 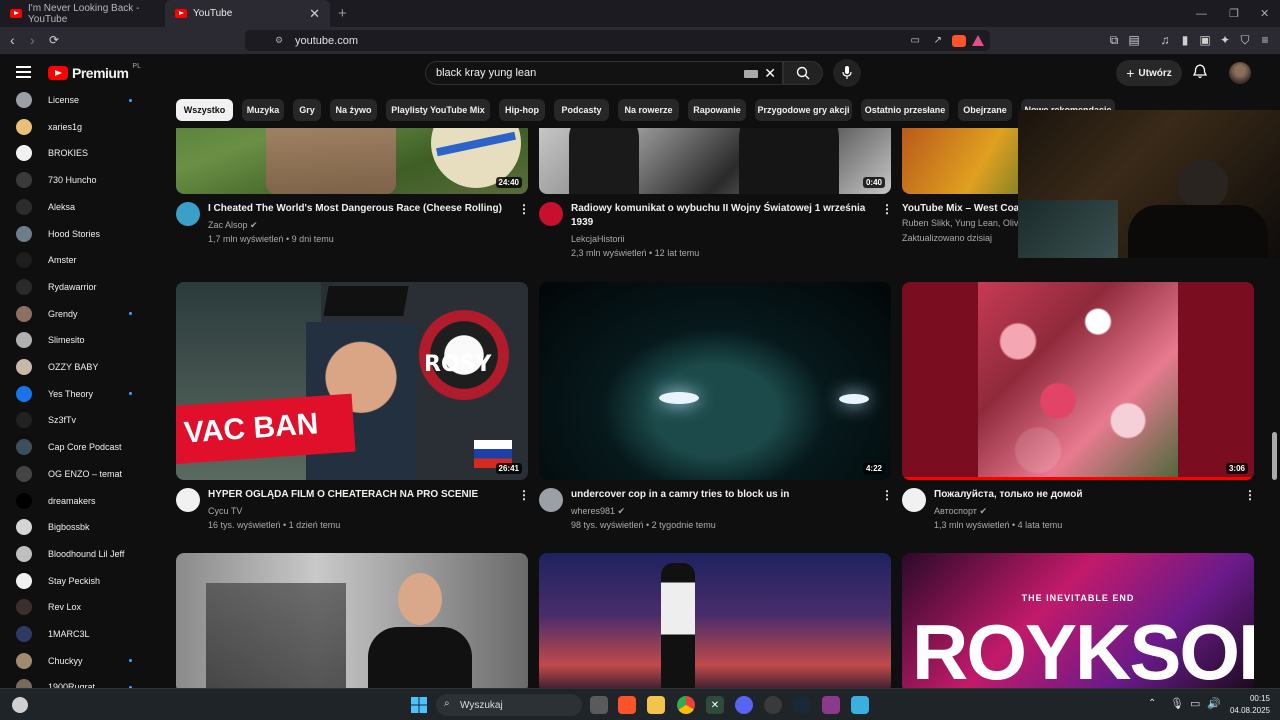 I want to click on back-icon: ‹, so click(x=12, y=40).